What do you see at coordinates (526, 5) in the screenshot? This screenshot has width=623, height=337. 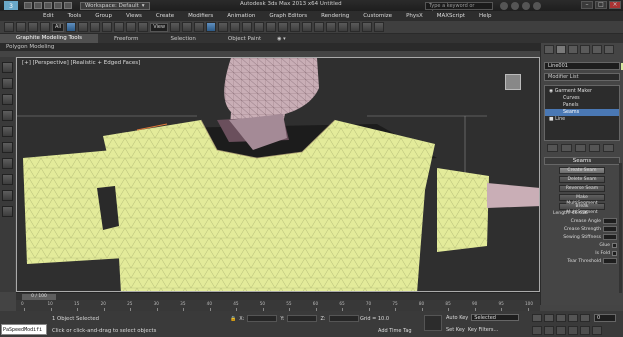 I see `favorites-icon` at bounding box center [526, 5].